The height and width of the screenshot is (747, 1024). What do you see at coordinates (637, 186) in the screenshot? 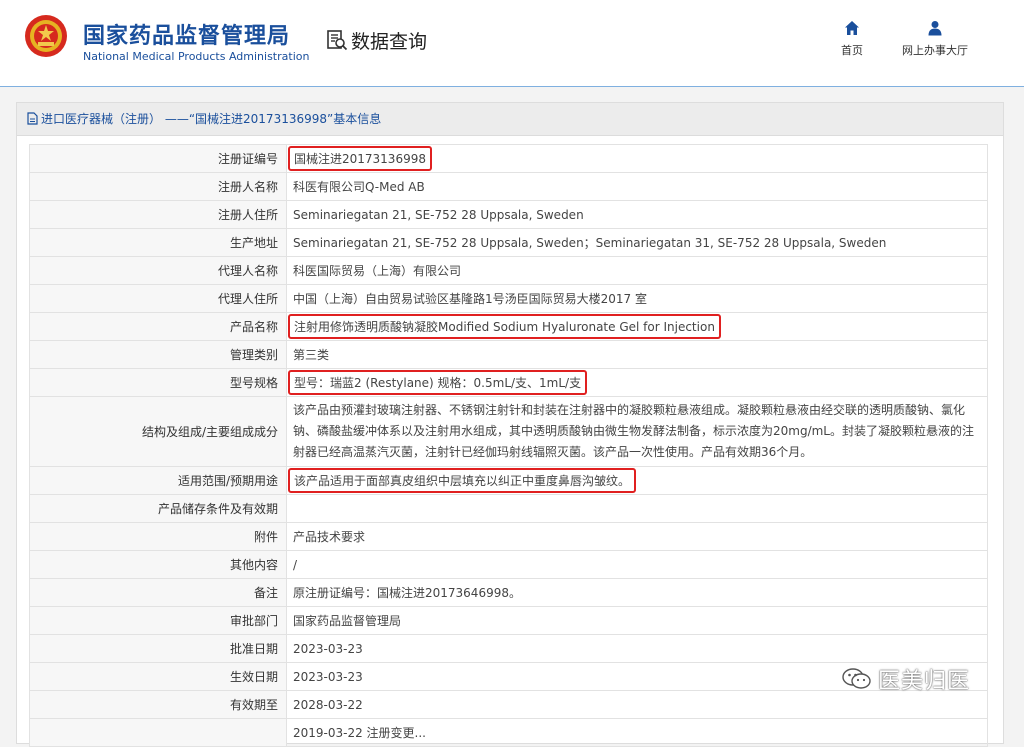
I see `field-value: 科医有限公司Q-Med AB` at bounding box center [637, 186].